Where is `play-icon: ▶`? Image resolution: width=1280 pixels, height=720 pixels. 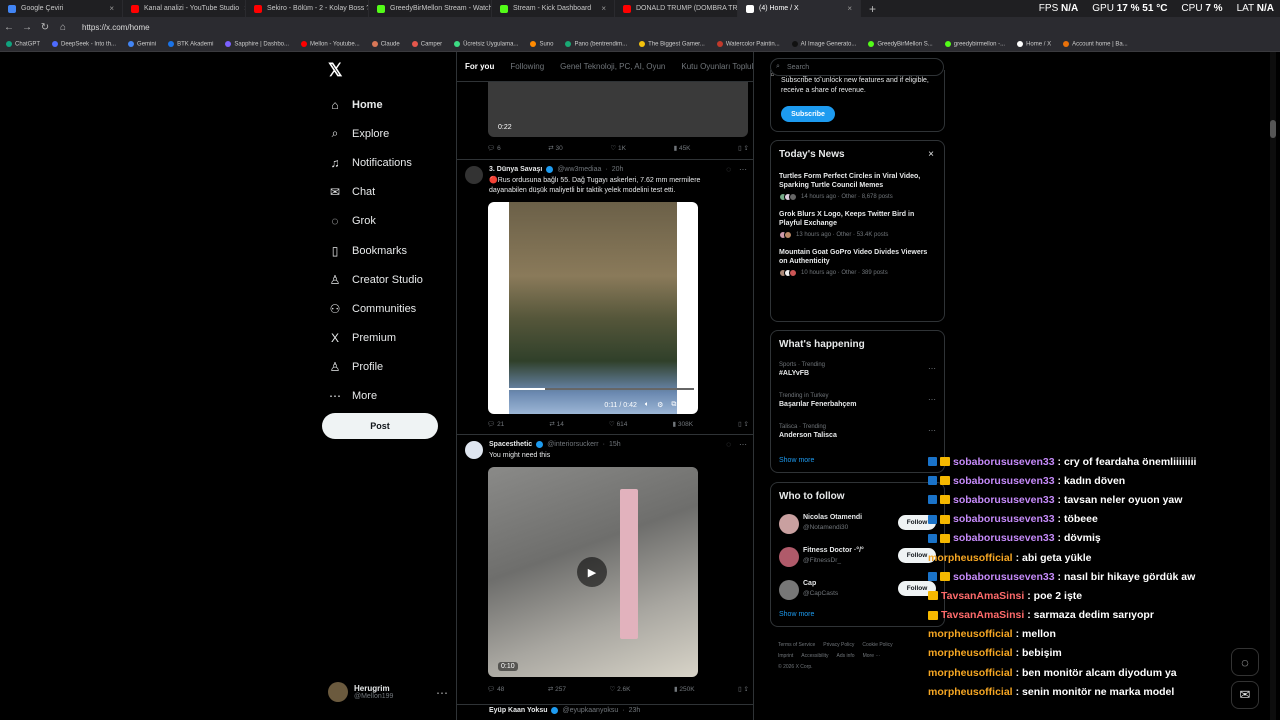
play-icon: ▶ is located at coordinates (592, 572).